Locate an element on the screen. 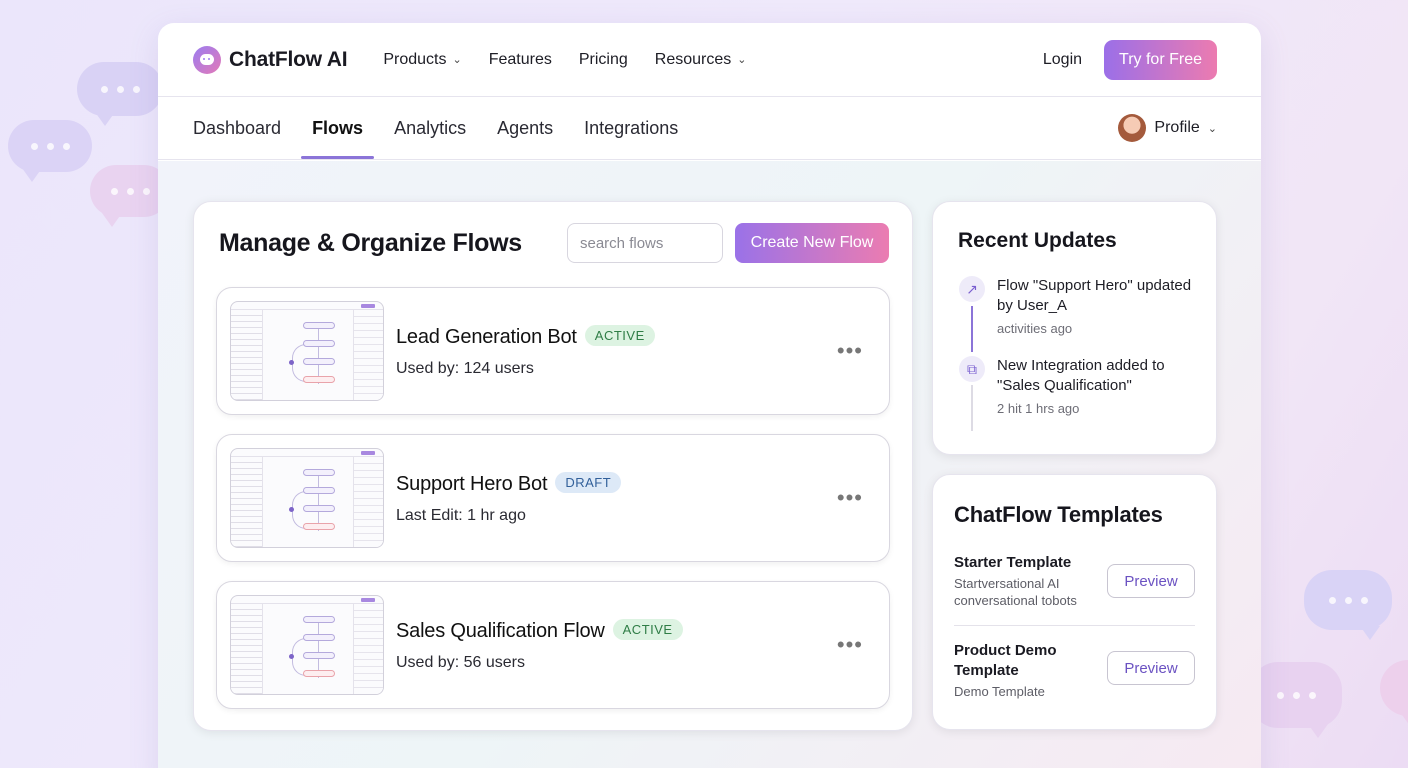 The height and width of the screenshot is (768, 1408). flow-name-text: Support Hero Bot is located at coordinates (472, 484).